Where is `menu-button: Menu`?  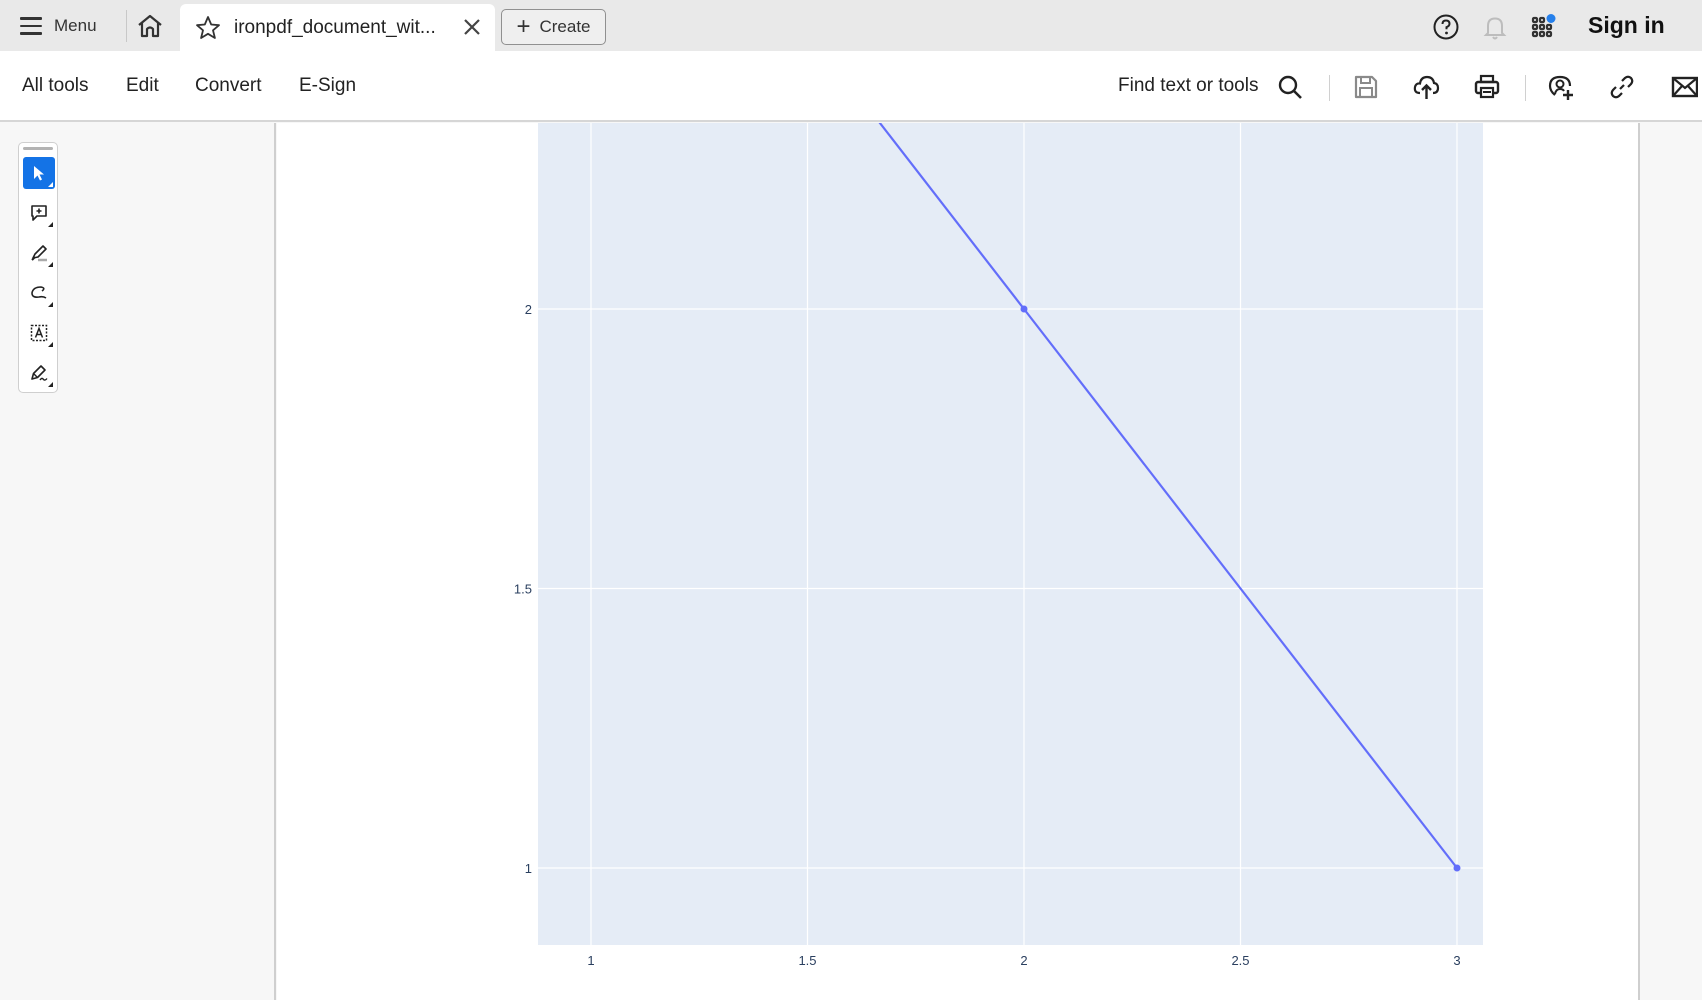
menu-button: Menu is located at coordinates (58, 26).